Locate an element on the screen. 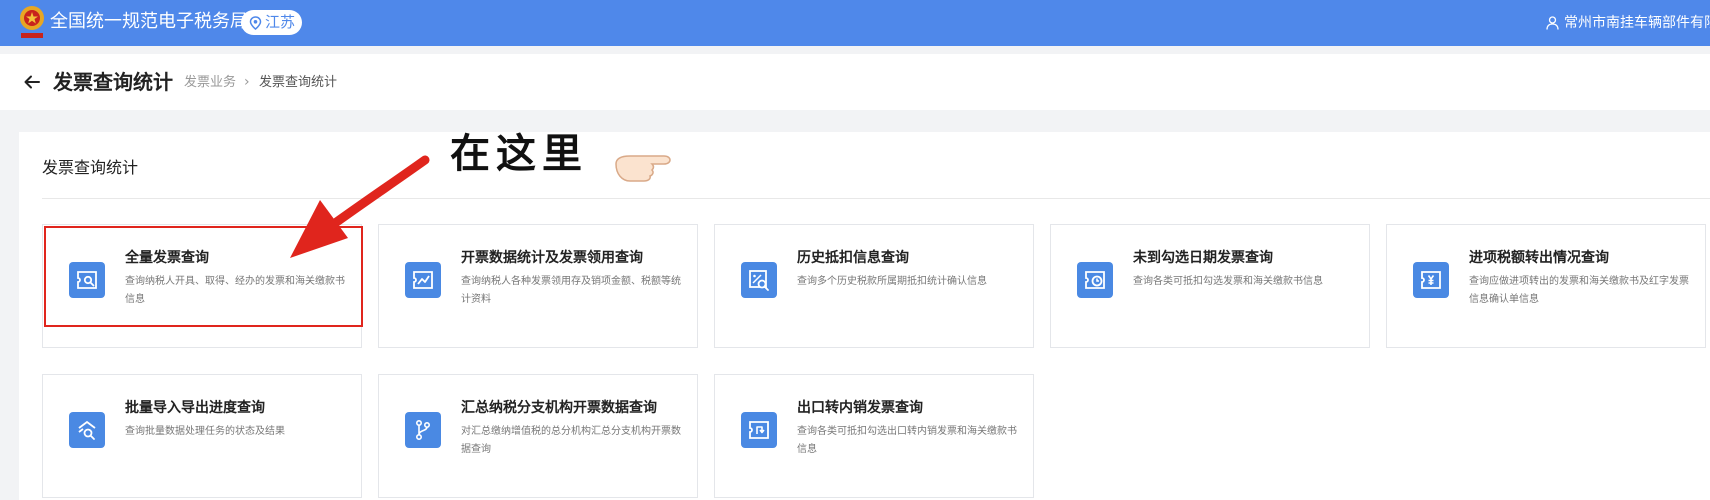 This screenshot has width=1710, height=500. invoice-trend-icon is located at coordinates (423, 280).